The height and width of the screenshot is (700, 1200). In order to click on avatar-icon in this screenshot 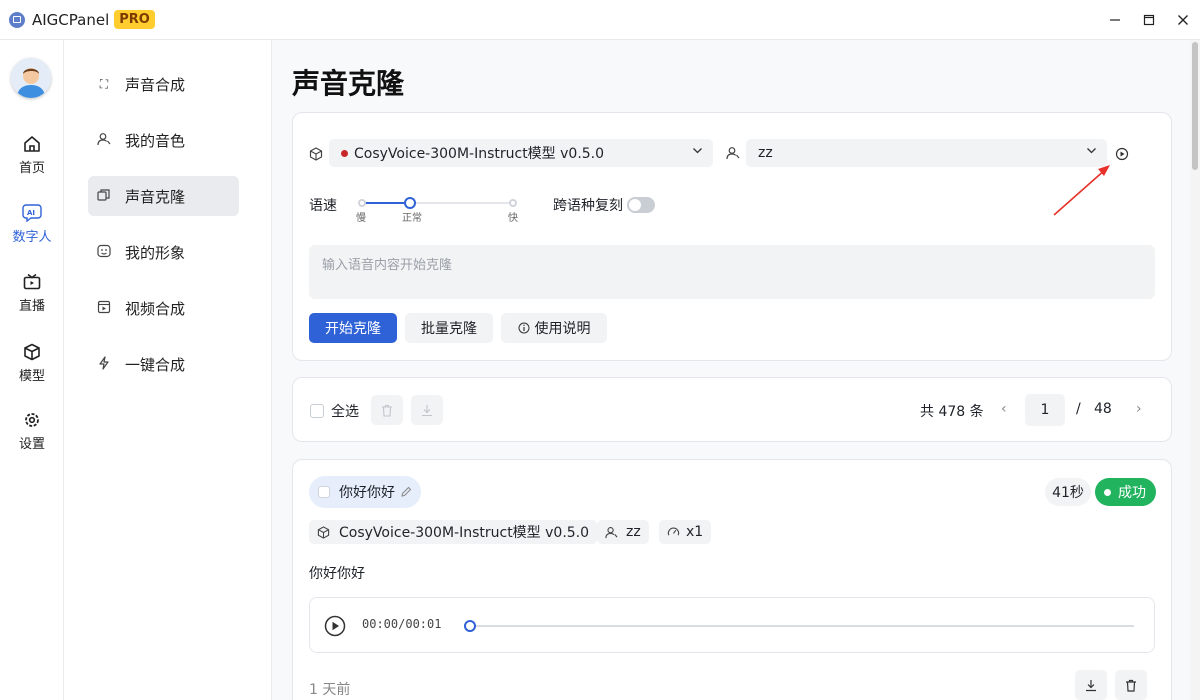, I will do `click(31, 78)`.